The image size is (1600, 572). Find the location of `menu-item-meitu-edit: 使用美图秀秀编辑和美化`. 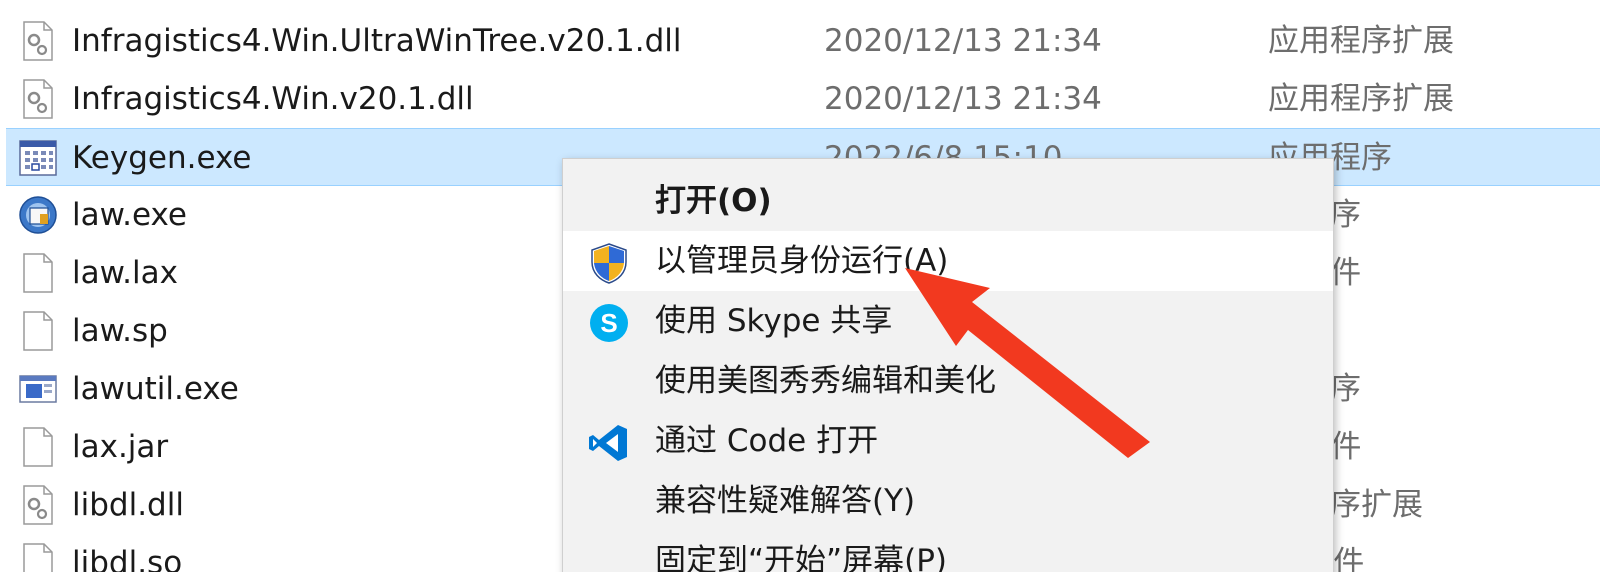

menu-item-meitu-edit: 使用美图秀秀编辑和美化 is located at coordinates (948, 381).